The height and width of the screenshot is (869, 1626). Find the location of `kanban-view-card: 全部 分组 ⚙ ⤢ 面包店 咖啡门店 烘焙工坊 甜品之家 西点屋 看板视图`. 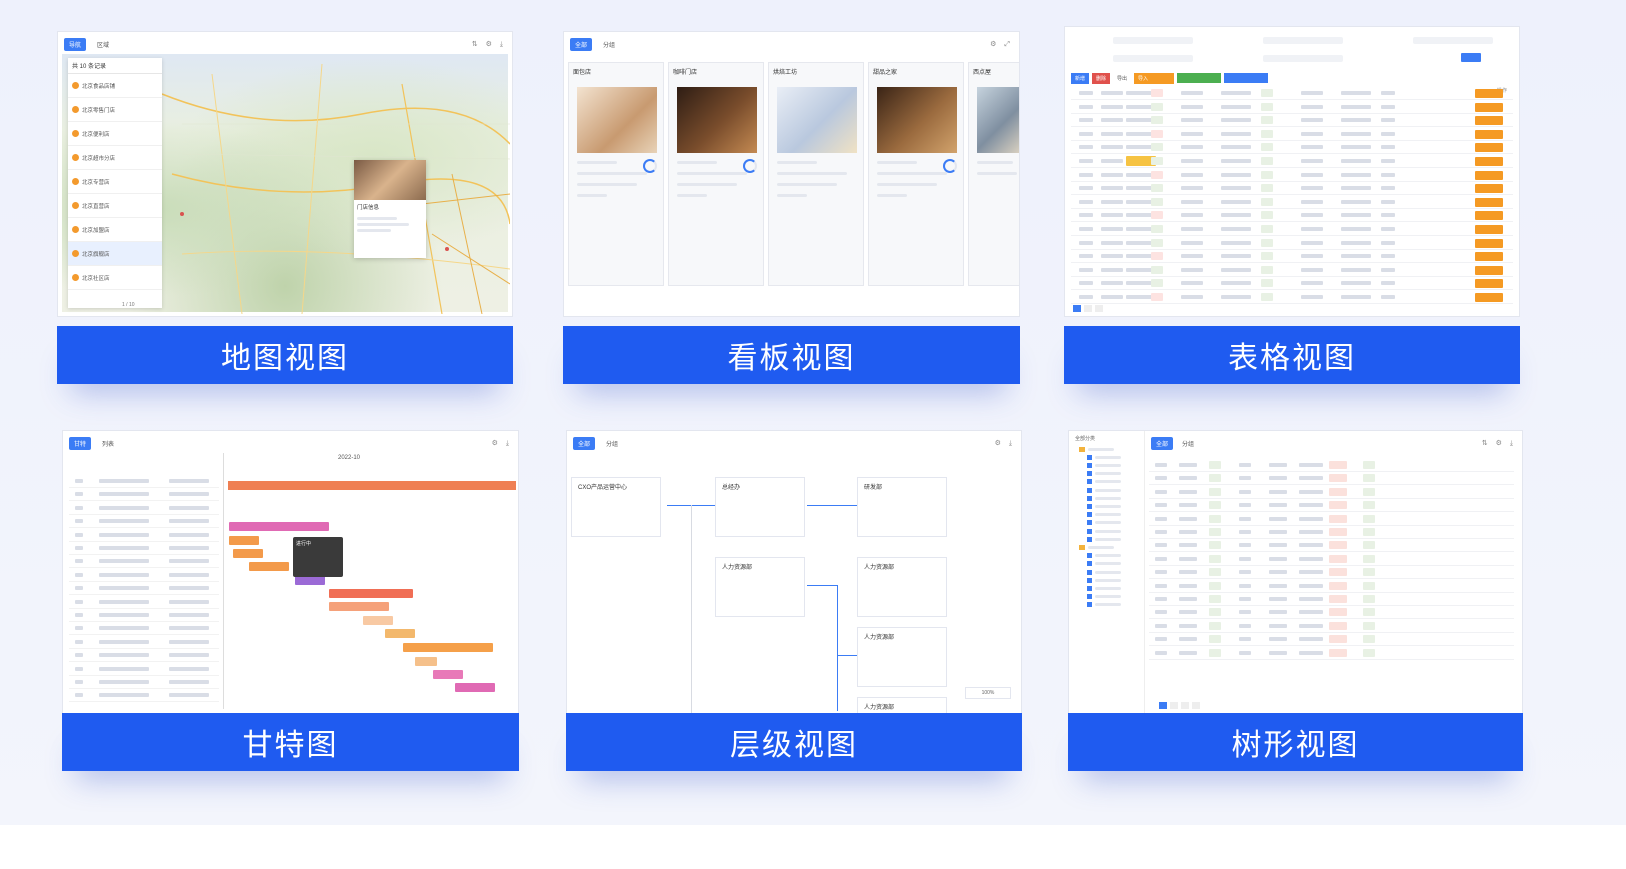

kanban-view-card: 全部 分组 ⚙ ⤢ 面包店 咖啡门店 烘焙工坊 甜品之家 西点屋 看板视图 is located at coordinates (791, 207).